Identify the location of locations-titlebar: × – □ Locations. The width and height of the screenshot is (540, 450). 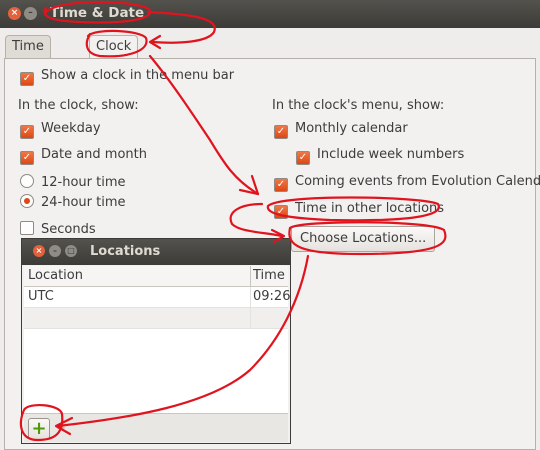
(156, 252).